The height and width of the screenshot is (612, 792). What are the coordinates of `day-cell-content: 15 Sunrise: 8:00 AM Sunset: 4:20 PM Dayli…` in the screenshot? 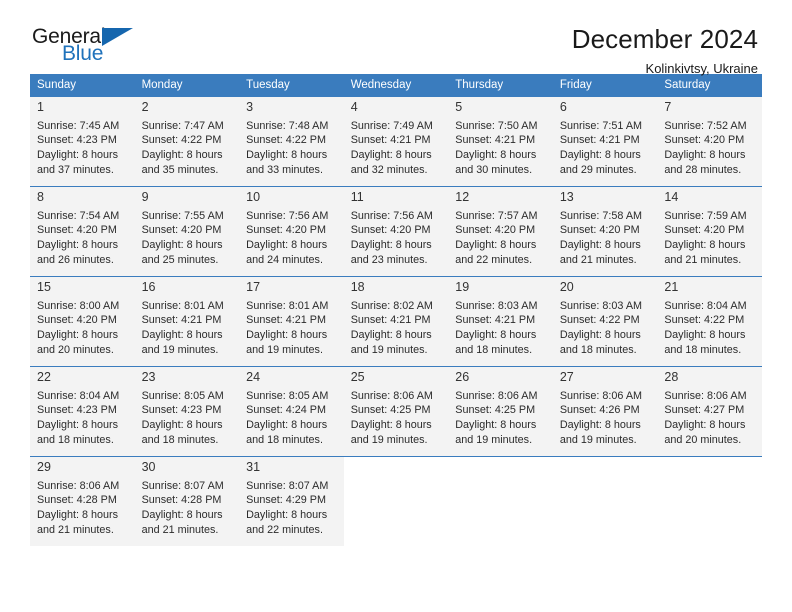 It's located at (82, 321).